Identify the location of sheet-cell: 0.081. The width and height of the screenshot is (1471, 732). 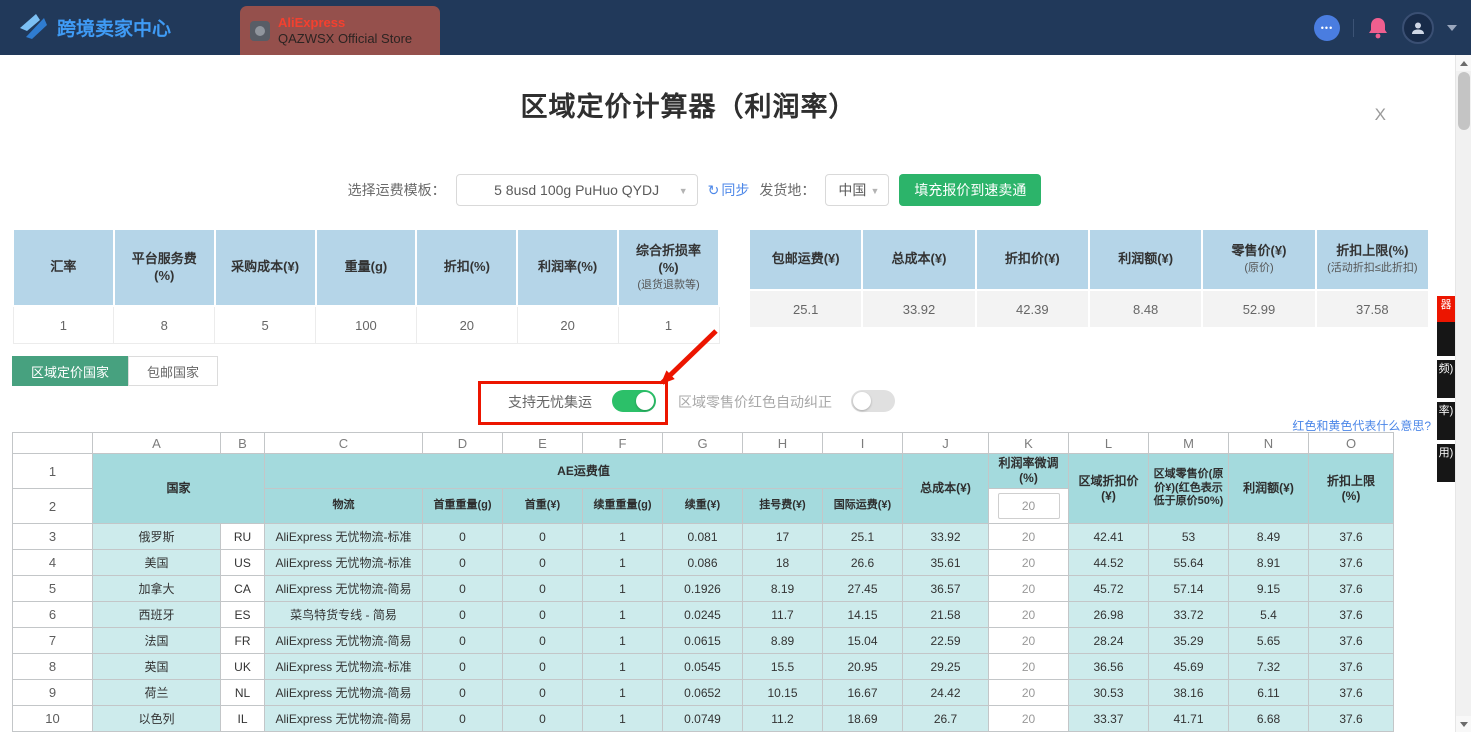
(702, 536).